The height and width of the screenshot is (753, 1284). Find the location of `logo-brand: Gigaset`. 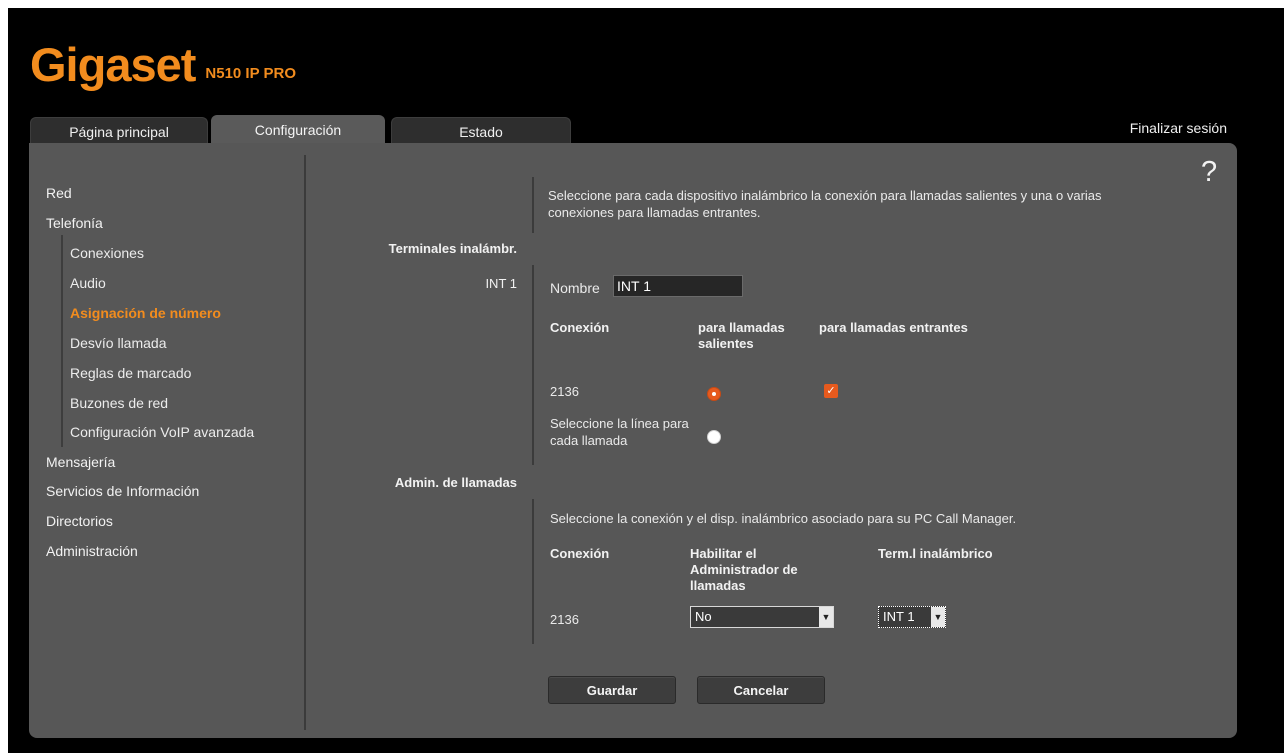

logo-brand: Gigaset is located at coordinates (113, 64).